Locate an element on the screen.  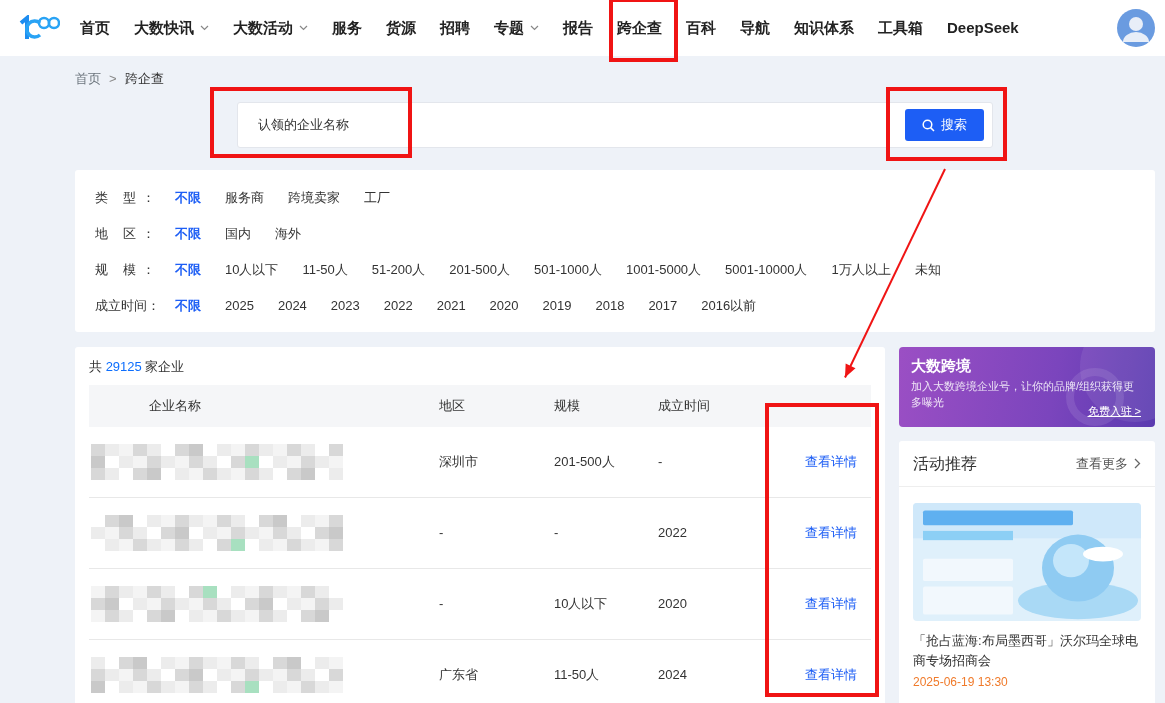
nav-link: 导航 is located at coordinates (755, 28).